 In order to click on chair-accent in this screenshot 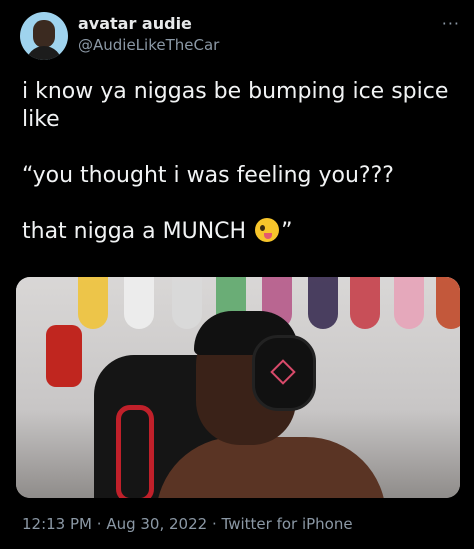, I will do `click(135, 451)`.